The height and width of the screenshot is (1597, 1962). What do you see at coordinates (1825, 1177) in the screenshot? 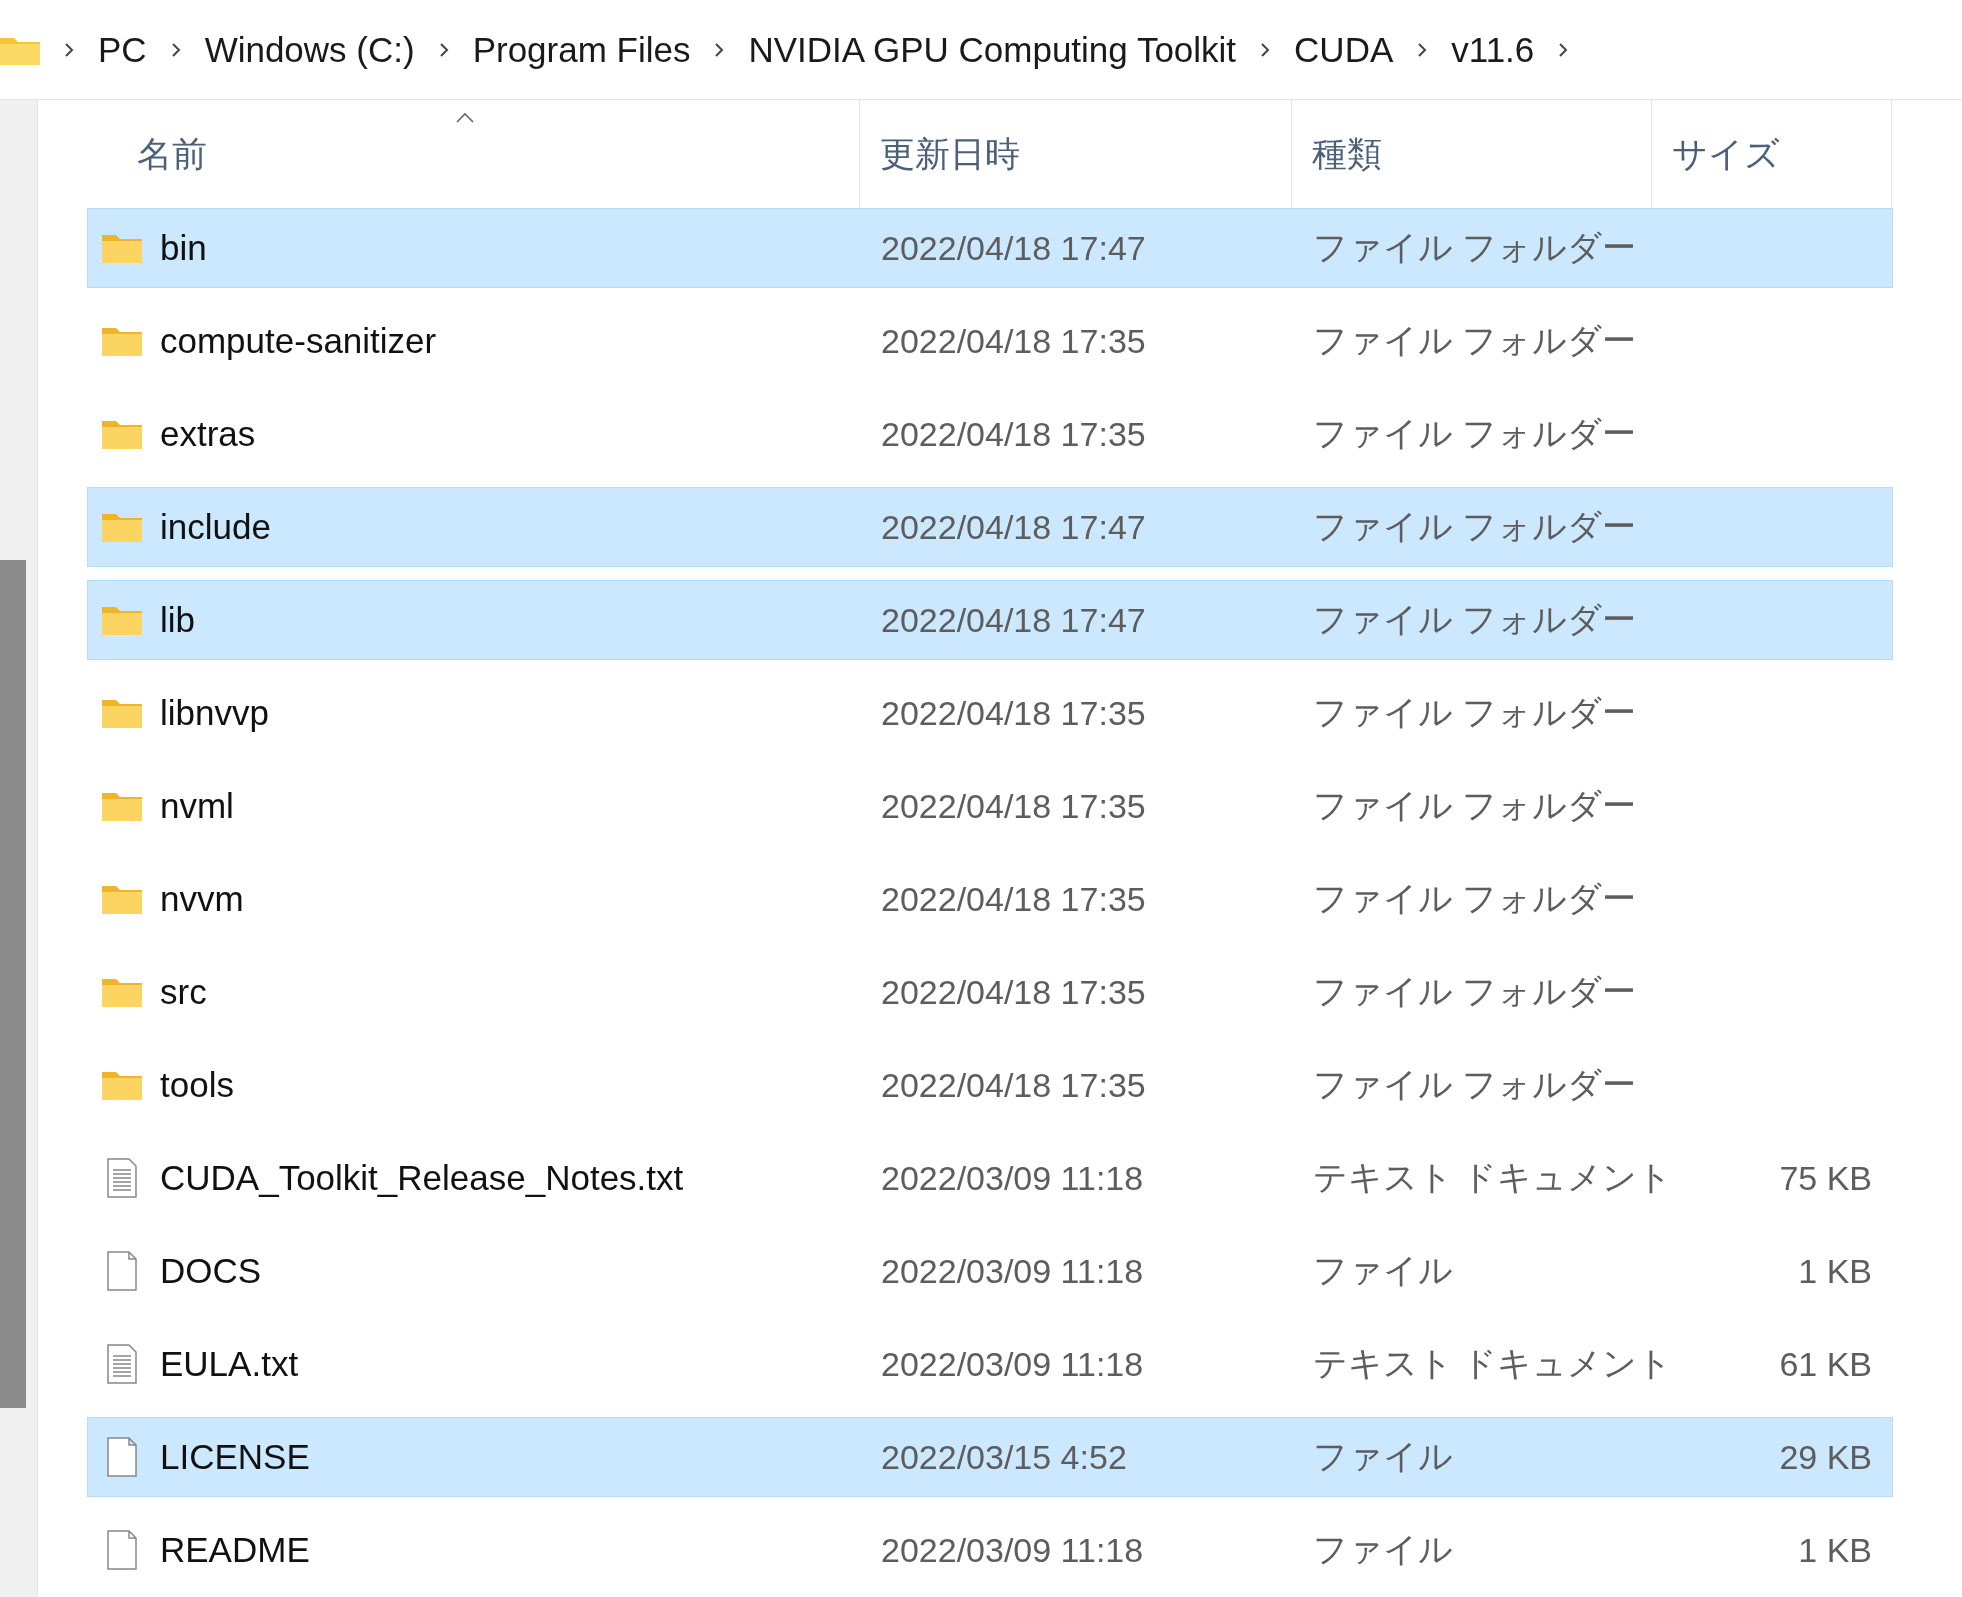
I see `file-size: 75 KB` at bounding box center [1825, 1177].